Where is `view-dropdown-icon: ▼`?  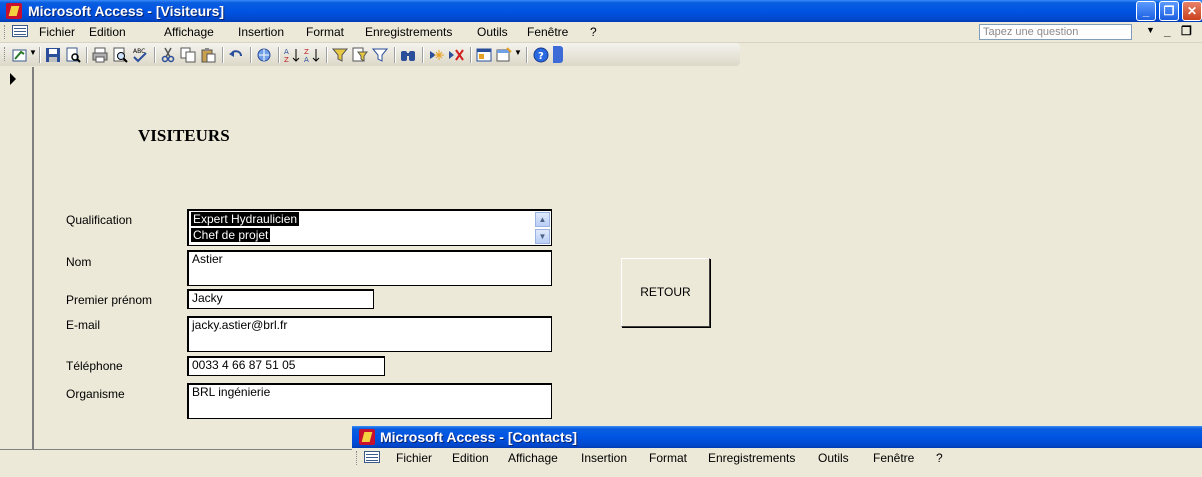
view-dropdown-icon: ▼ is located at coordinates (33, 52).